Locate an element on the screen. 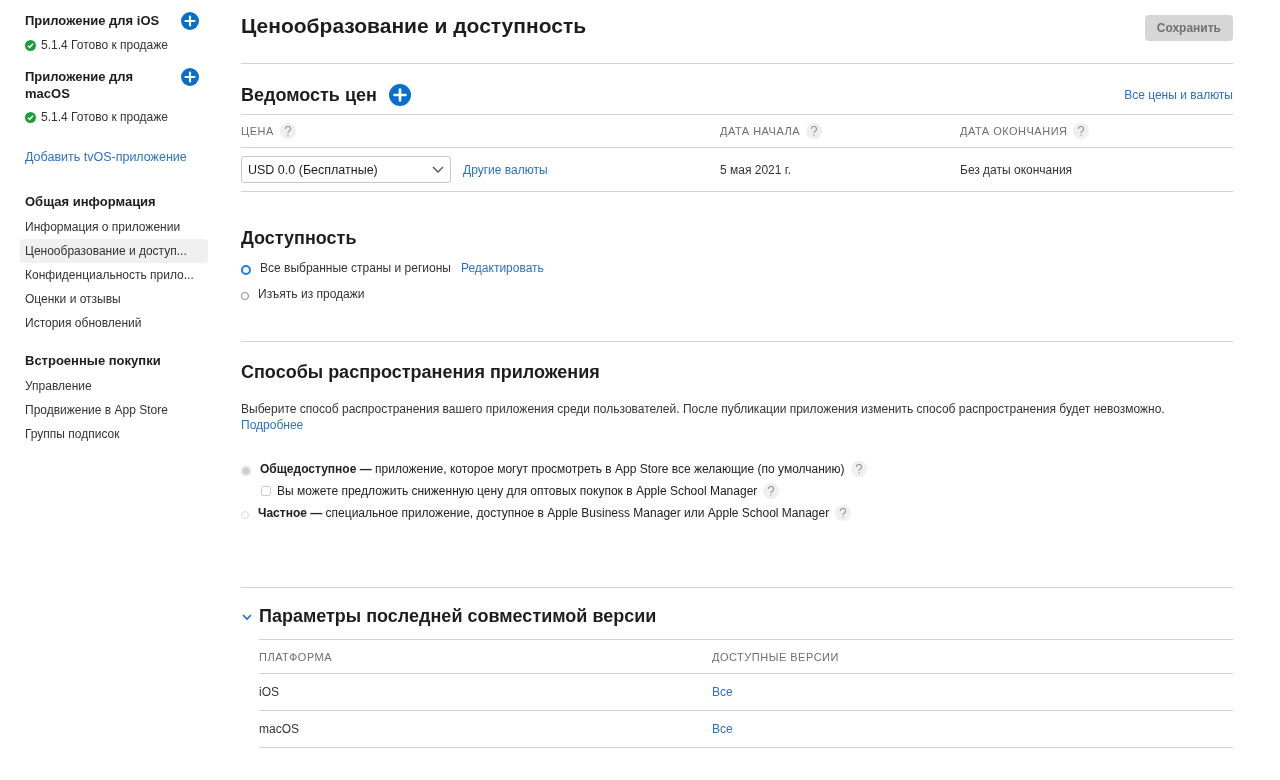 The width and height of the screenshot is (1280, 780). nav-group-heading: Встроенные покупки is located at coordinates (93, 360).